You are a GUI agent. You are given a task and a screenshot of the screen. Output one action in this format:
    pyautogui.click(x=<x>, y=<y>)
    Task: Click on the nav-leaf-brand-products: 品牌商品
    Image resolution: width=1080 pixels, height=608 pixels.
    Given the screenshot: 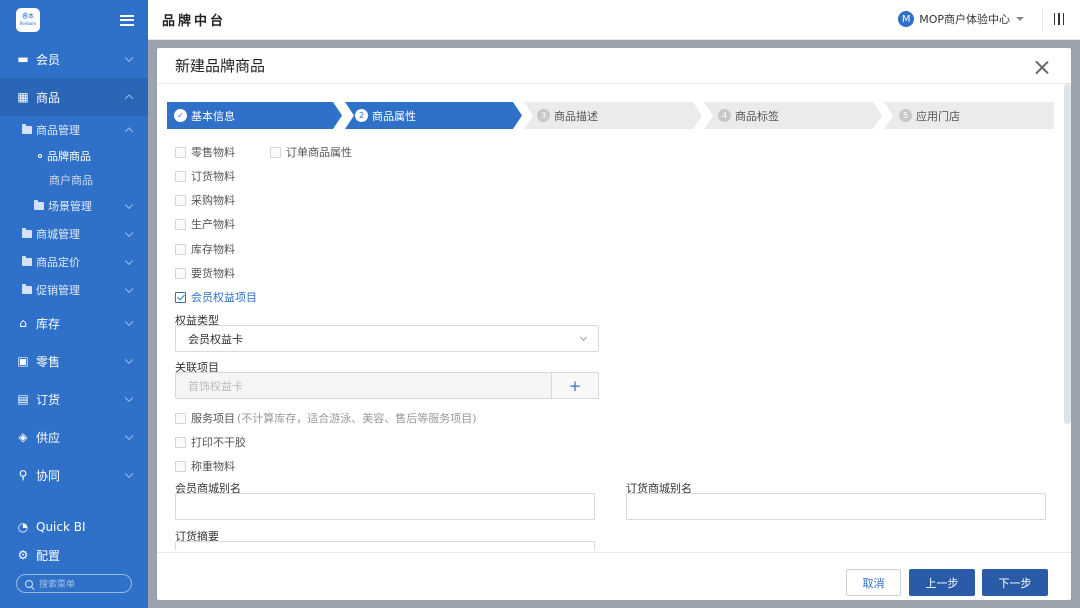 What is the action you would take?
    pyautogui.click(x=74, y=156)
    